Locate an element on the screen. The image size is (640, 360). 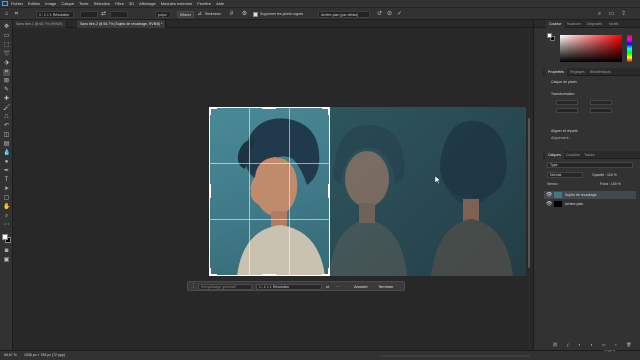
photoshop-logo-icon is located at coordinates (5, 3).